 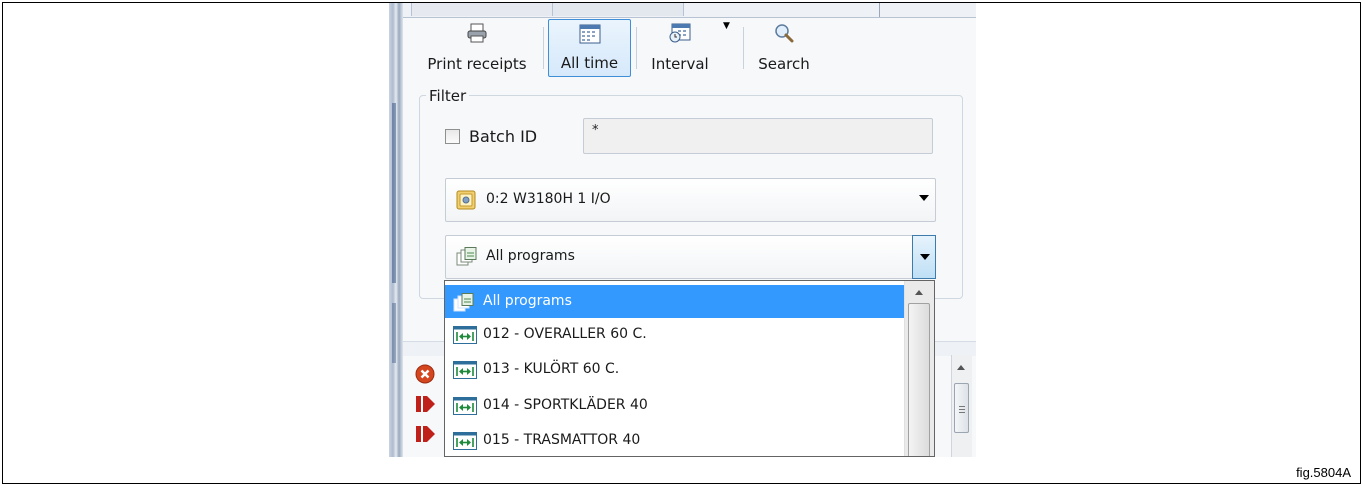 I want to click on print-receipts-label: Print receipts, so click(x=477, y=64).